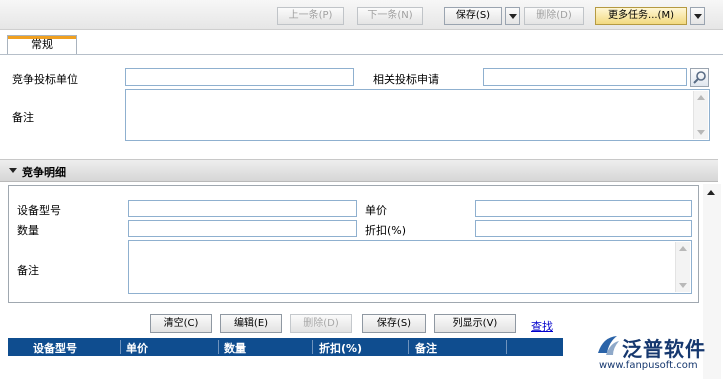  I want to click on detail-delete-button: 删除(D), so click(321, 323).